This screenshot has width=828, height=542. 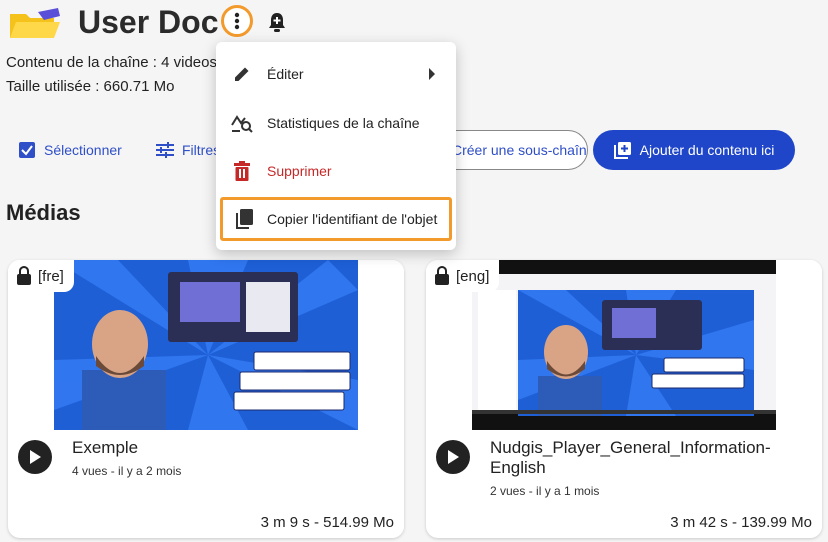 What do you see at coordinates (508, 491) in the screenshot?
I see `media-views: 2 vues` at bounding box center [508, 491].